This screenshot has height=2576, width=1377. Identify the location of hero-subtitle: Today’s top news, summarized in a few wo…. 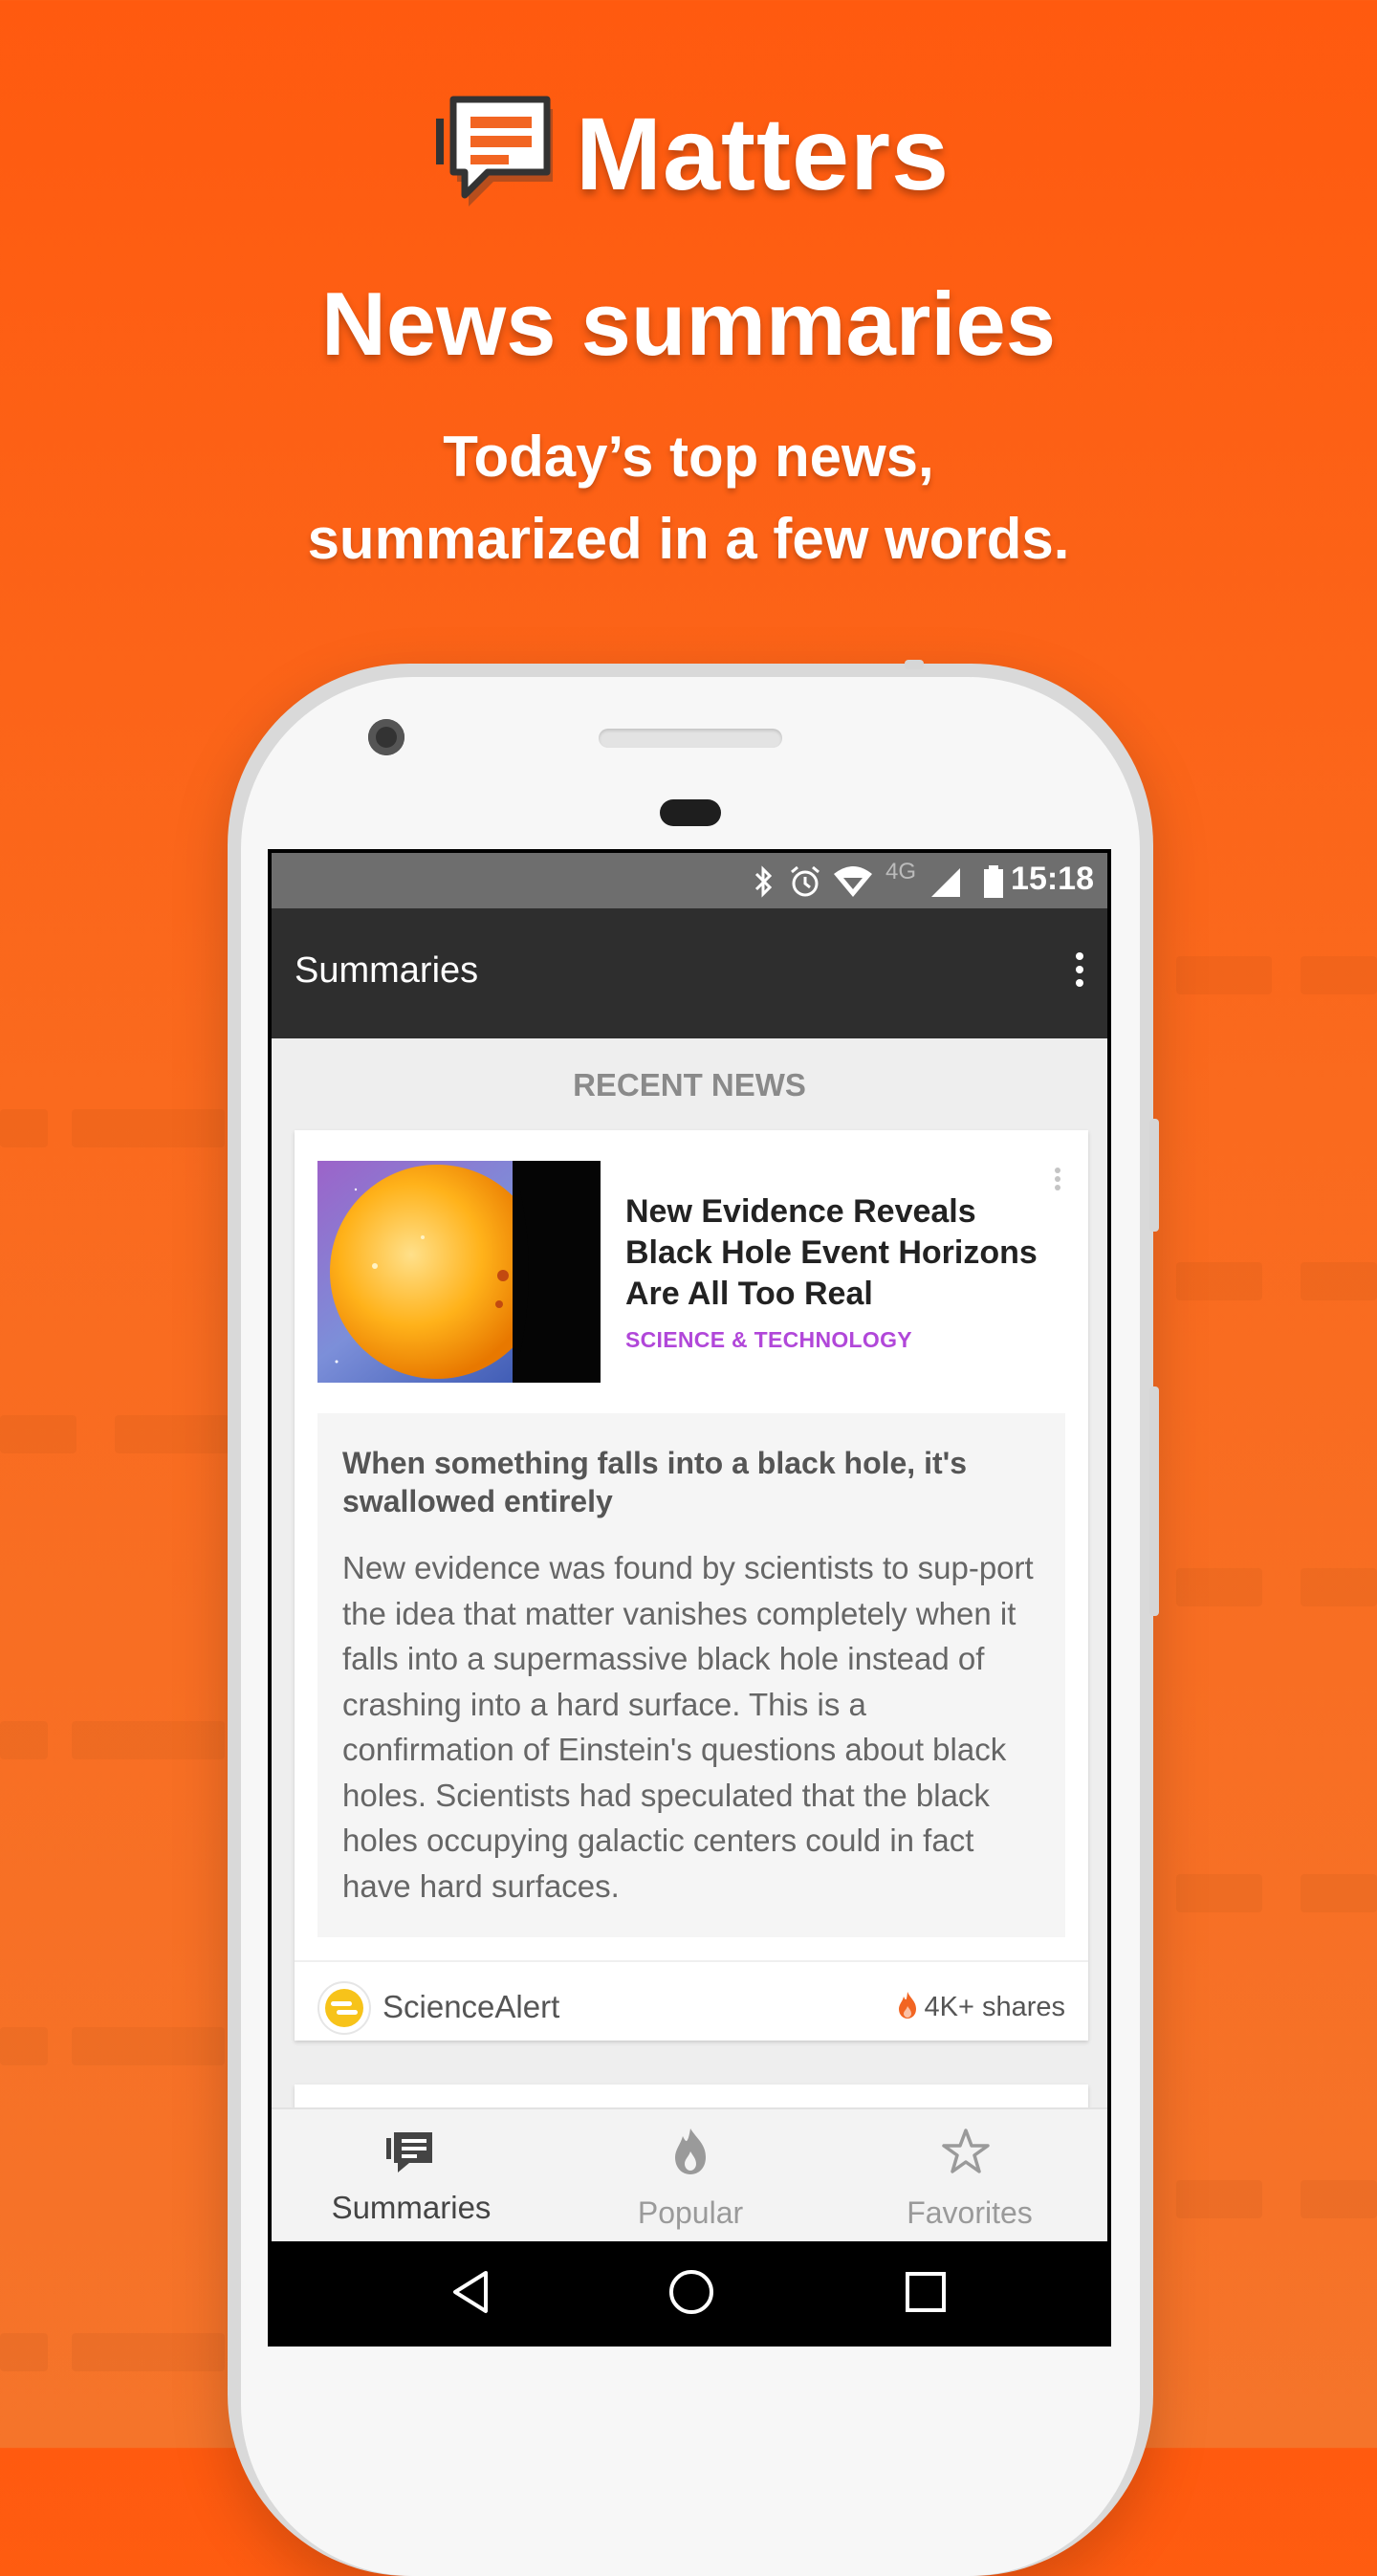
(688, 498).